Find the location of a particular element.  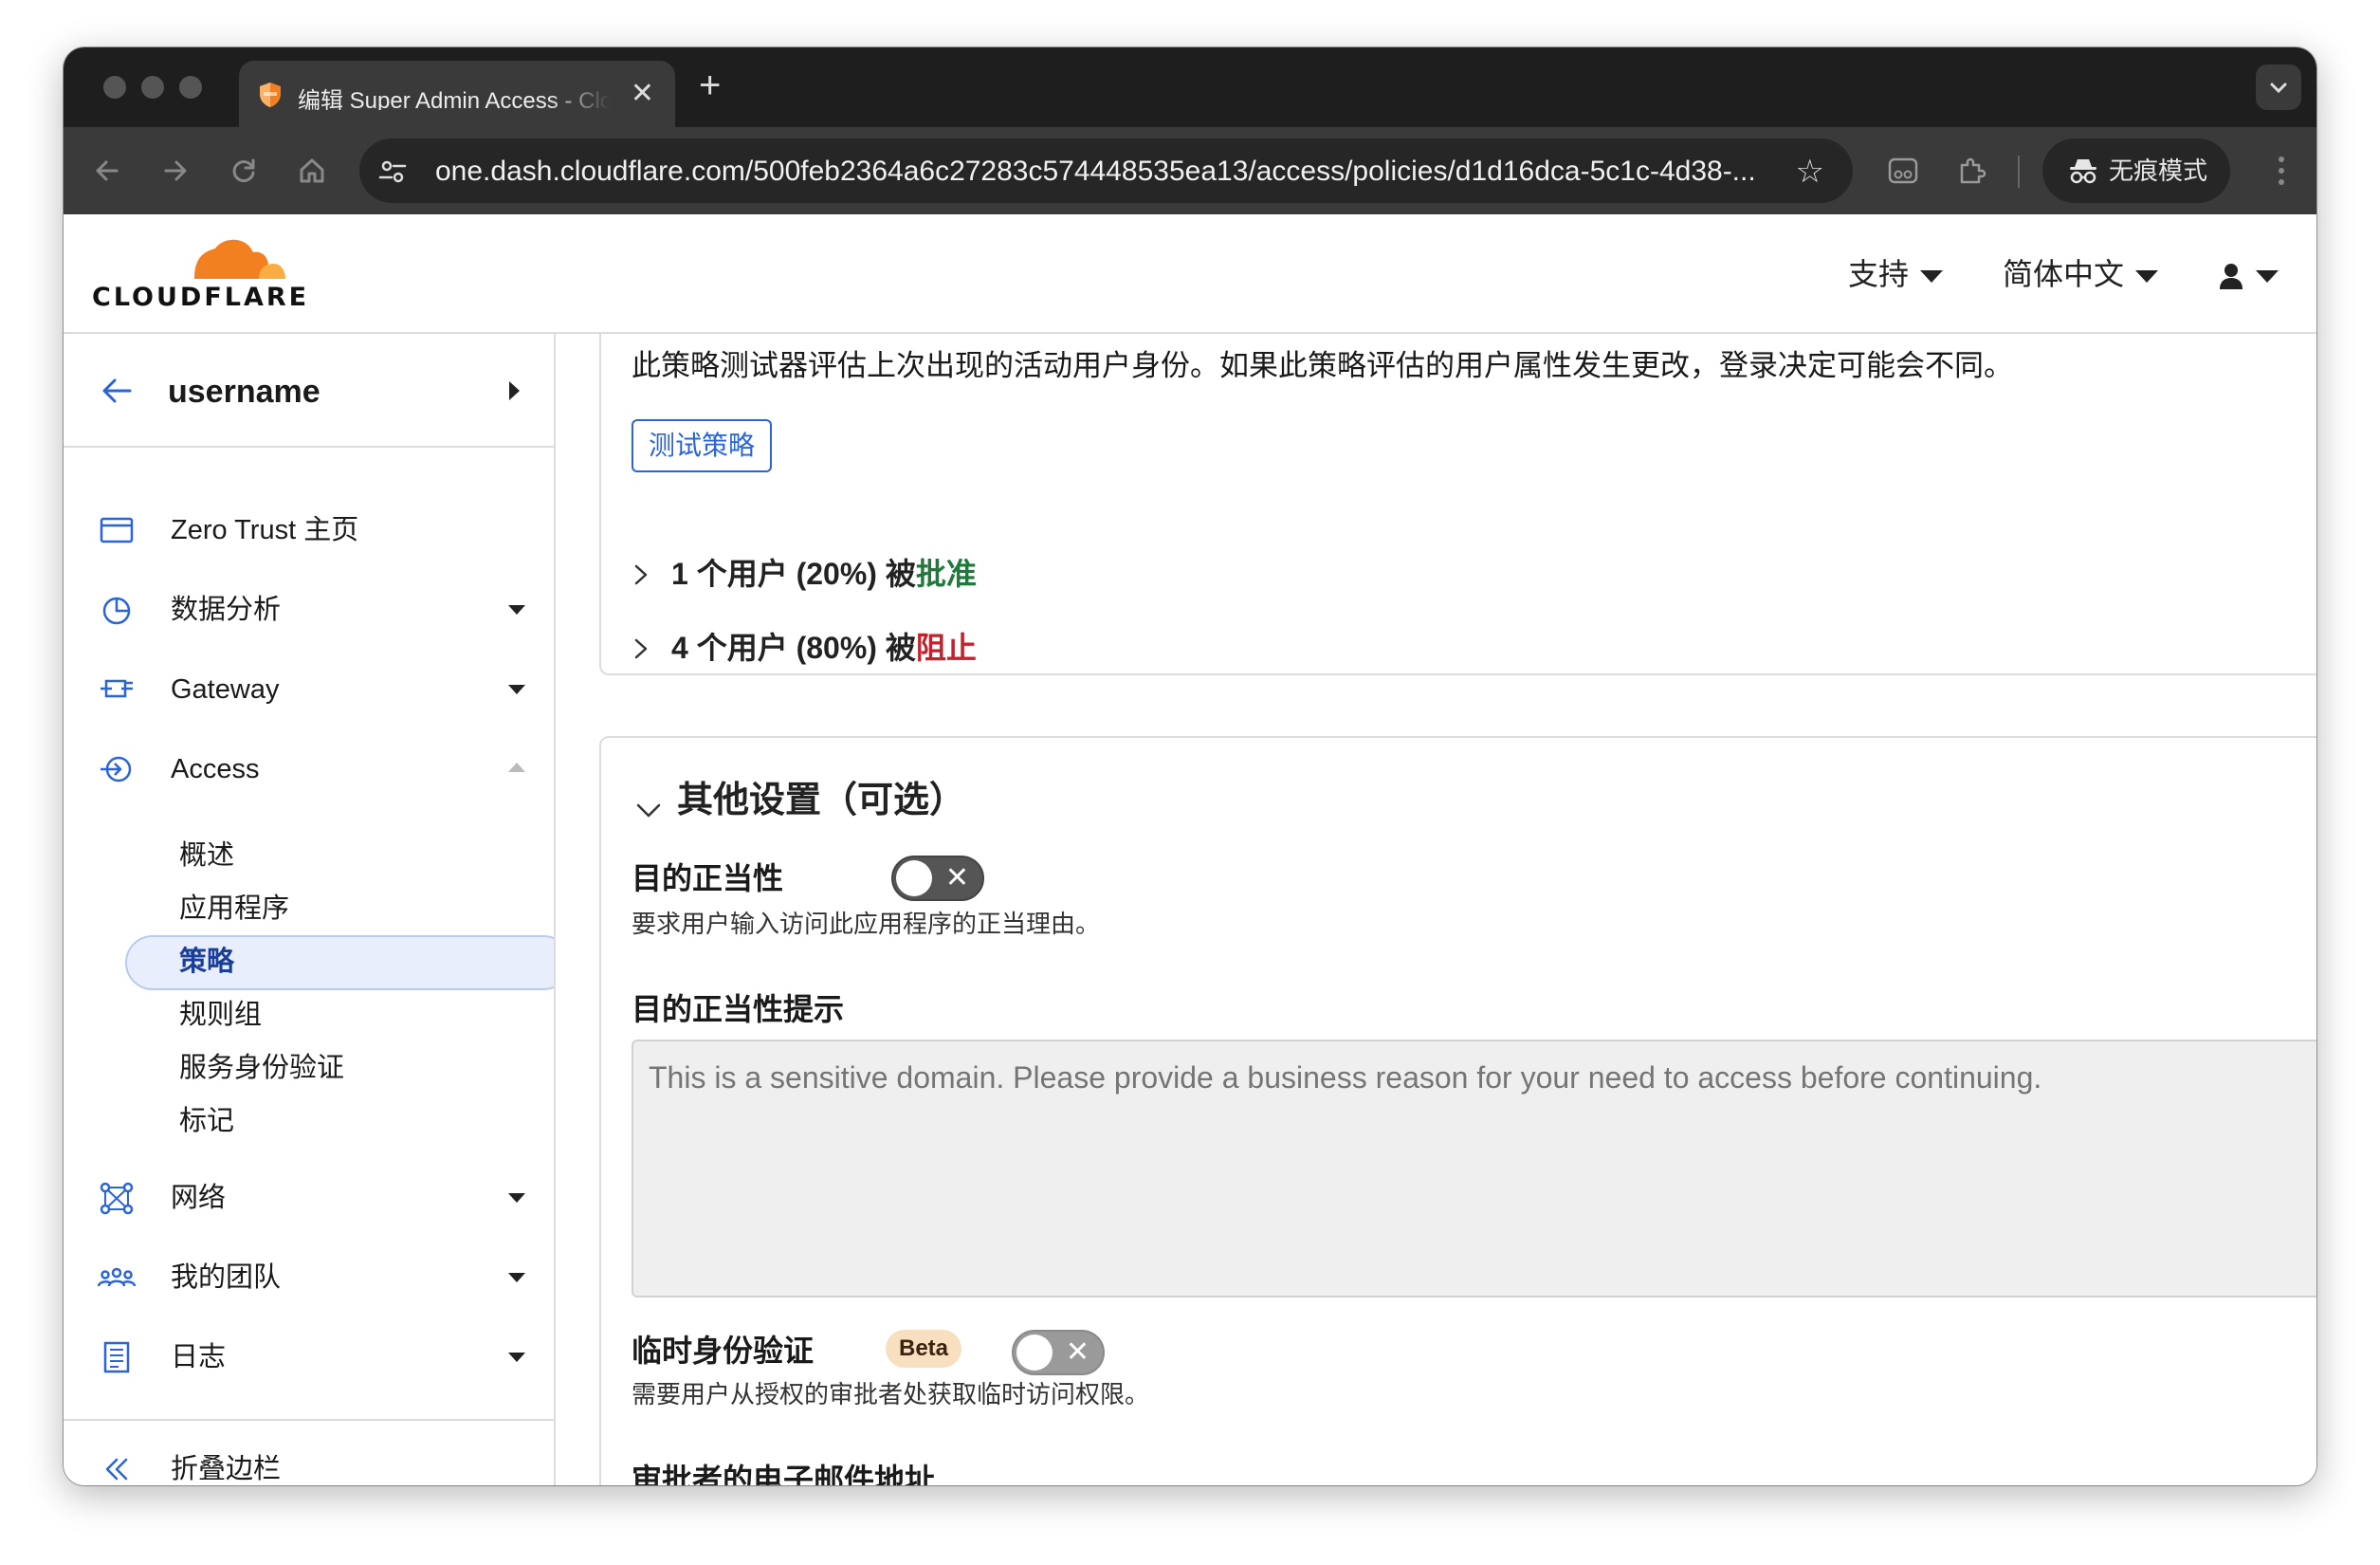

test-policy-button: 测试策略 is located at coordinates (702, 445).